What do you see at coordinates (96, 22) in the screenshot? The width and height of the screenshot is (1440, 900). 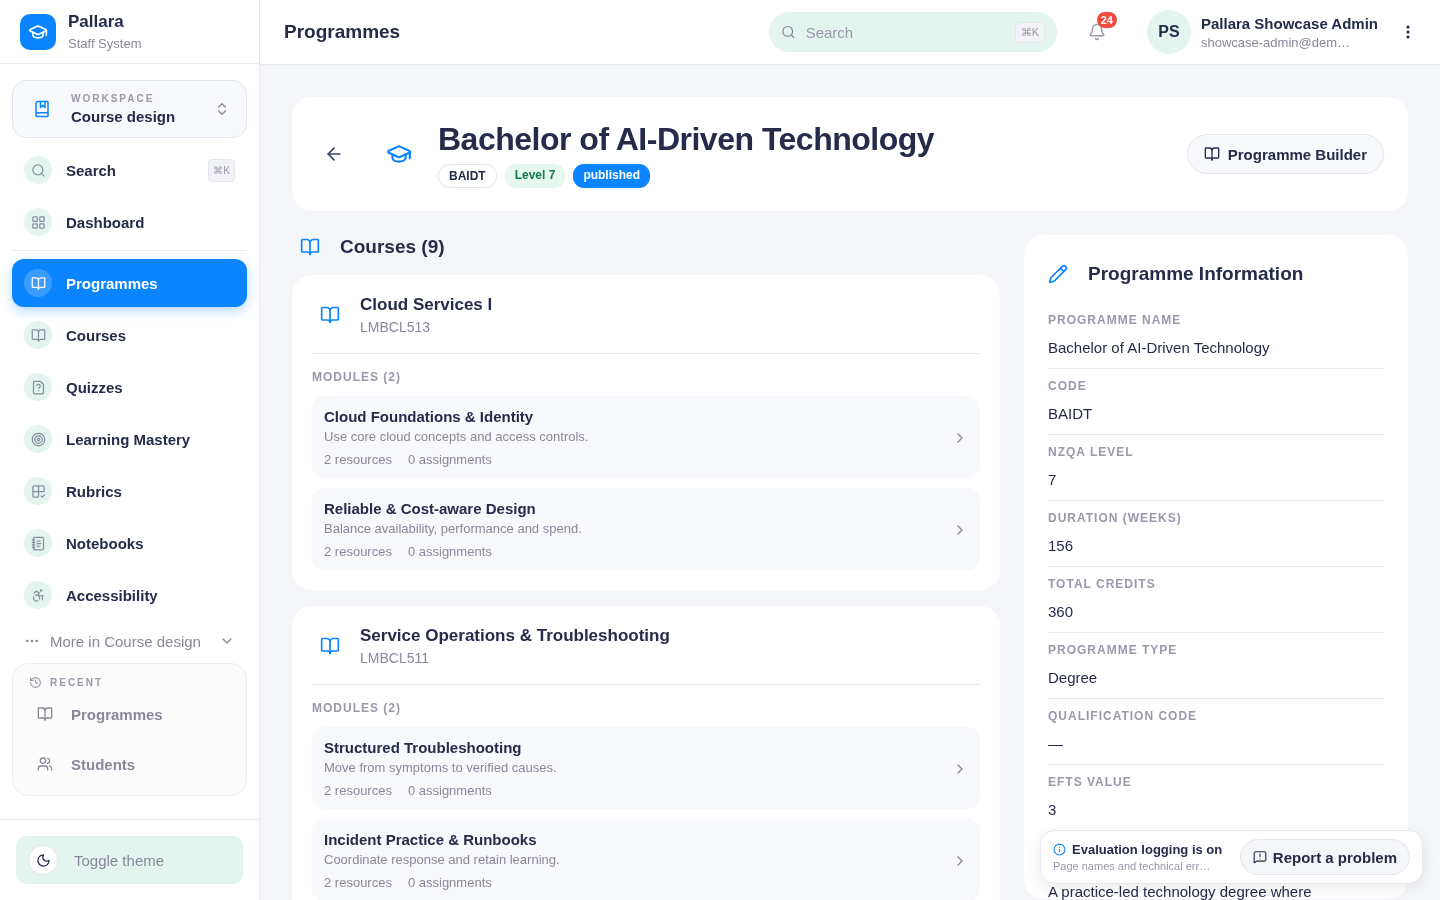 I see `app-name: Pallara` at bounding box center [96, 22].